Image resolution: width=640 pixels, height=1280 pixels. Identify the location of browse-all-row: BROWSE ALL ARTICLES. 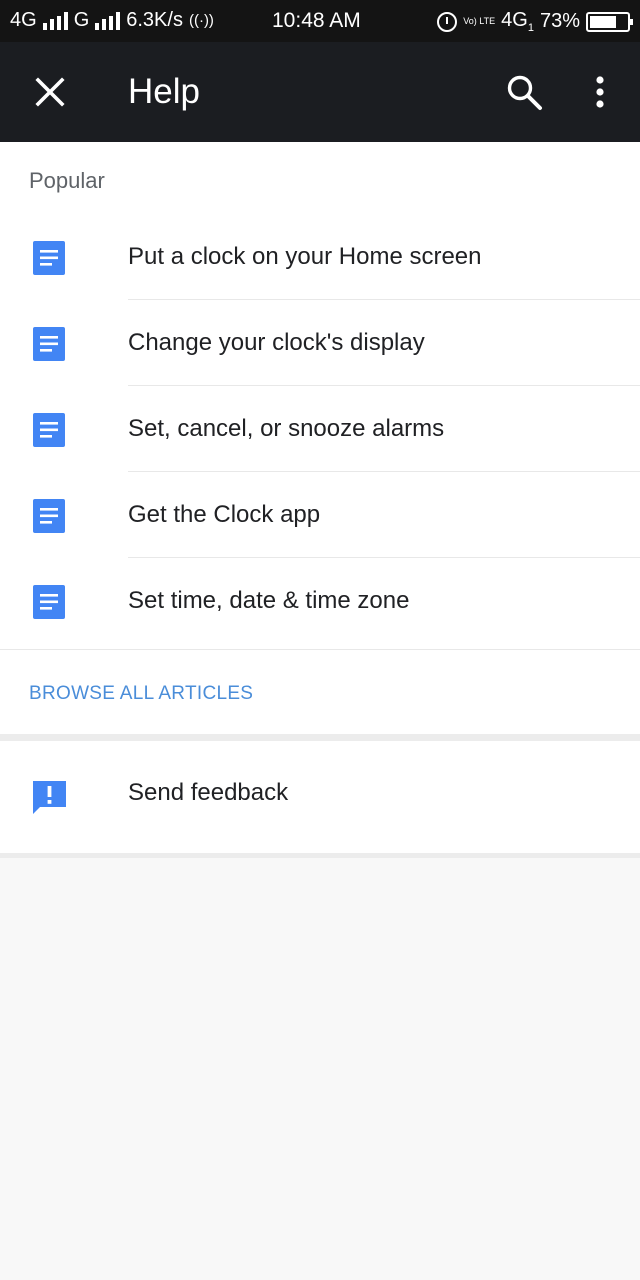
(320, 691).